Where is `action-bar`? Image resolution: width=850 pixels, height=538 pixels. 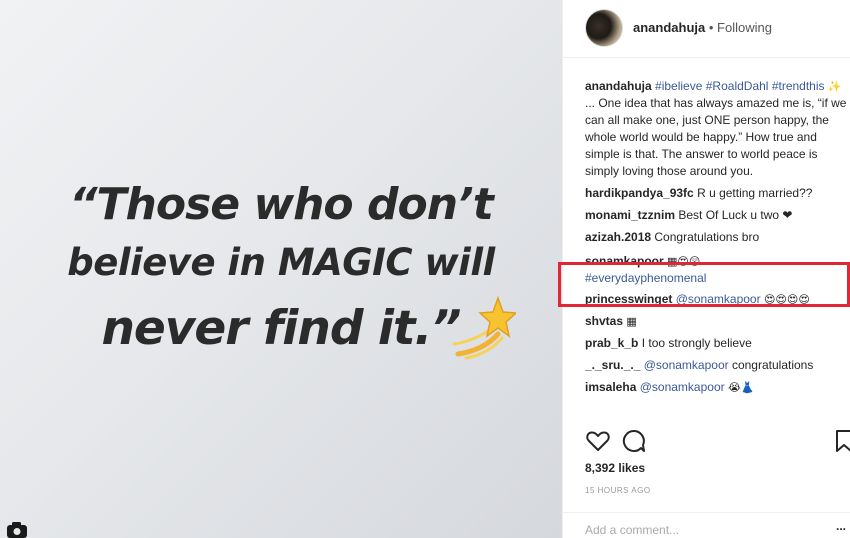
action-bar is located at coordinates (717, 441).